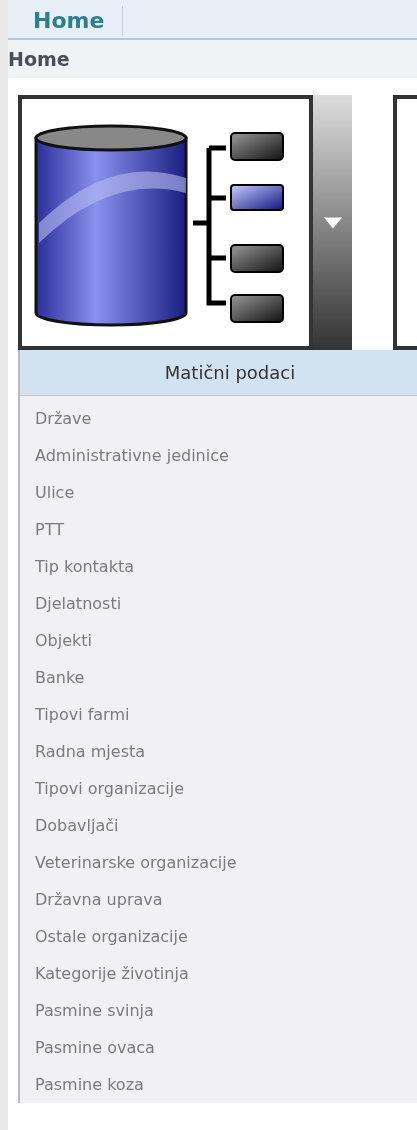  What do you see at coordinates (218, 640) in the screenshot?
I see `menu-item: Objekti` at bounding box center [218, 640].